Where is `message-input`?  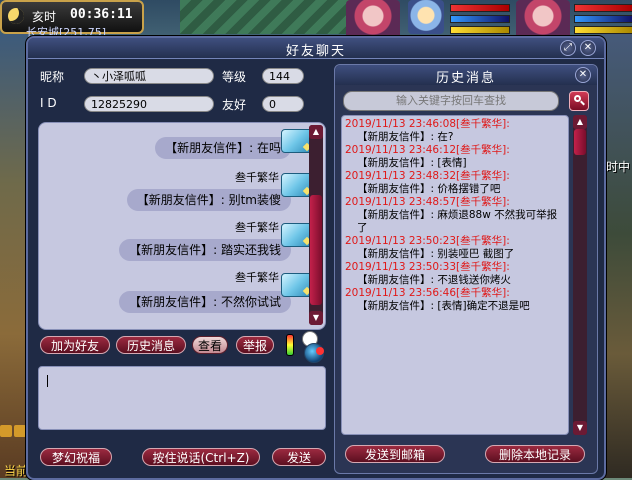
message-input is located at coordinates (182, 398).